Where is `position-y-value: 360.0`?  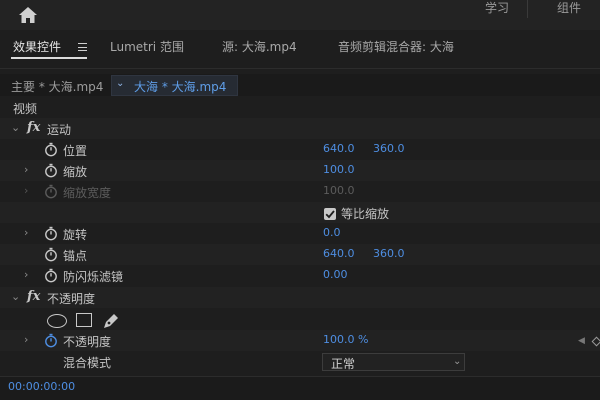 position-y-value: 360.0 is located at coordinates (389, 148).